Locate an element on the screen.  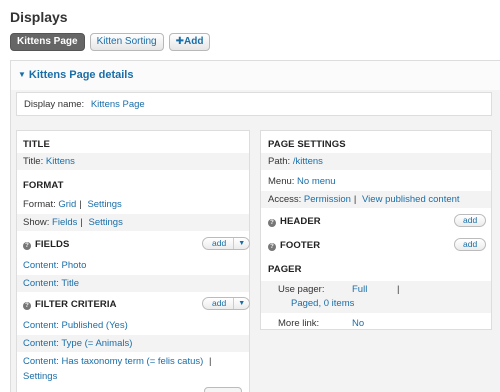
title-heading: TITLE is located at coordinates (36, 144).